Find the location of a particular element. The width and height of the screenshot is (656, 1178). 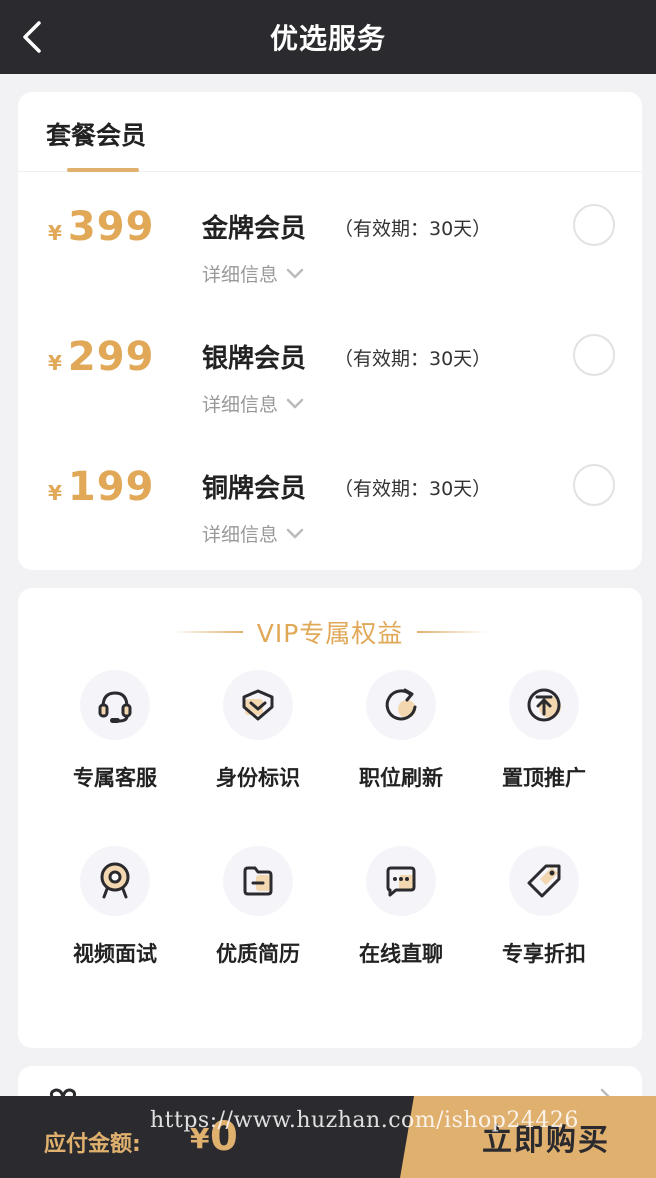

plan-price: ¥ 199 is located at coordinates (101, 487).